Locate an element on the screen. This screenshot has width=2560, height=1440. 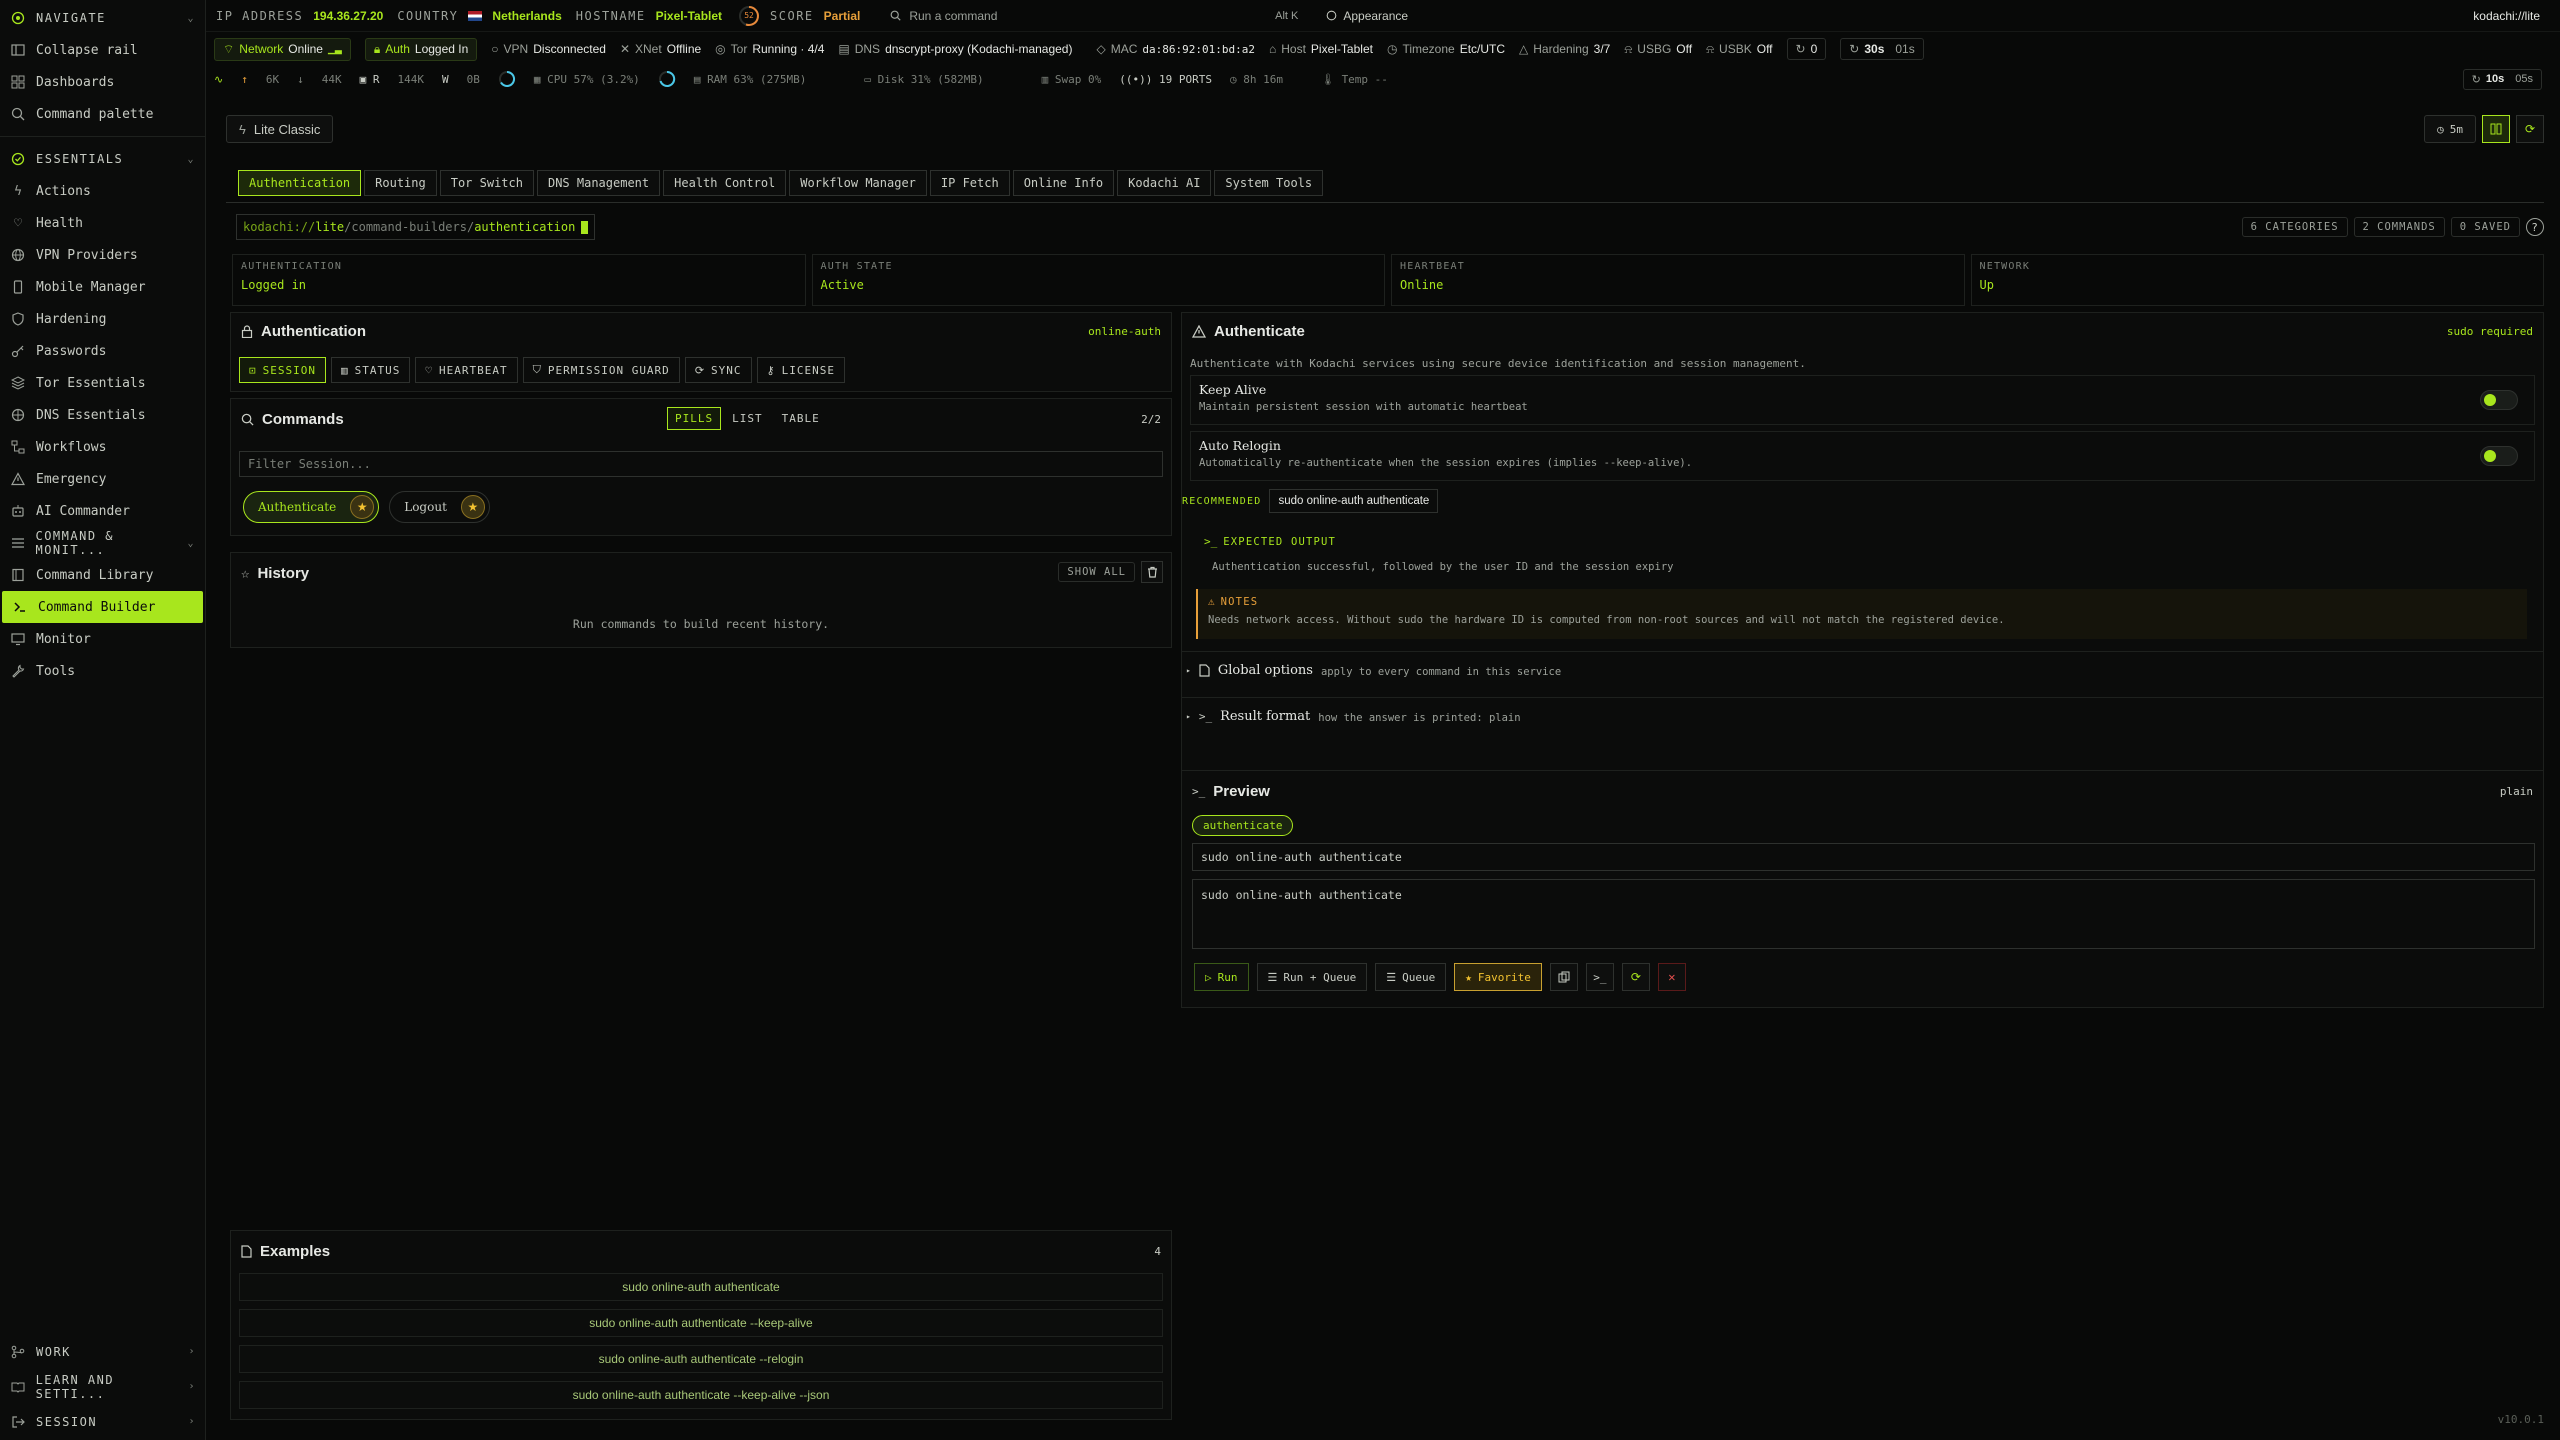
sidebar-item-health: ♡ Health is located at coordinates (102, 223).